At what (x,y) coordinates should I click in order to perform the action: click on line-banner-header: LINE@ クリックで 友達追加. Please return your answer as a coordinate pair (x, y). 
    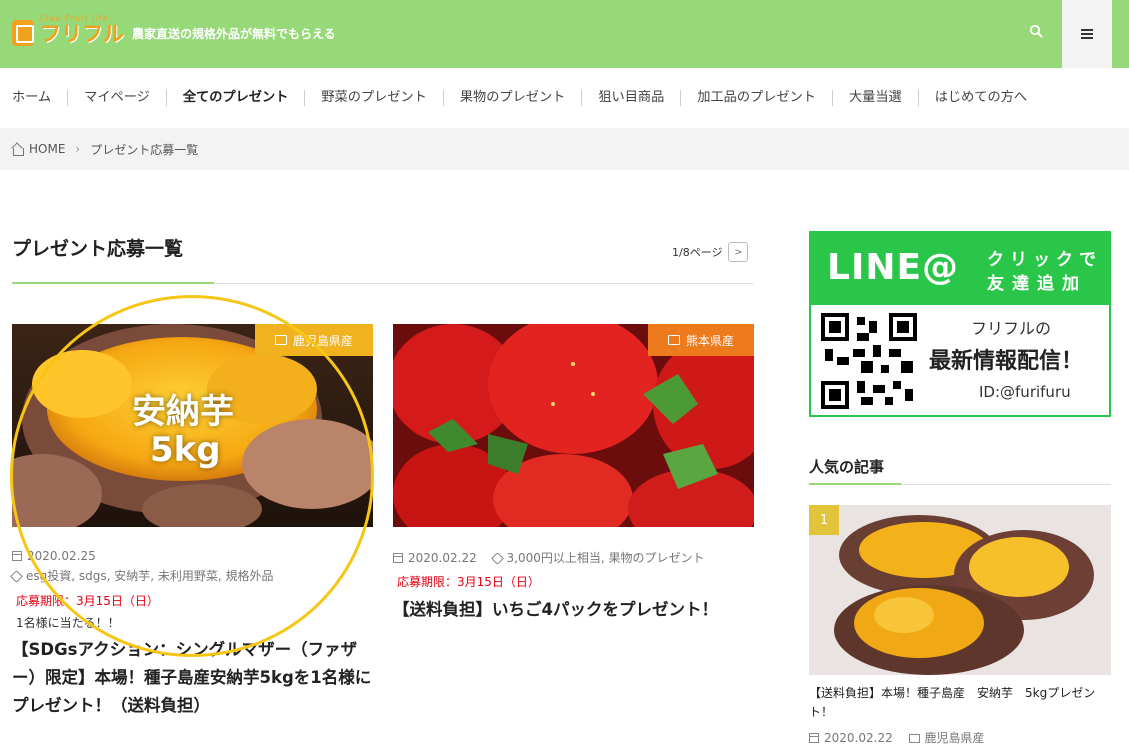
    Looking at the image, I should click on (960, 269).